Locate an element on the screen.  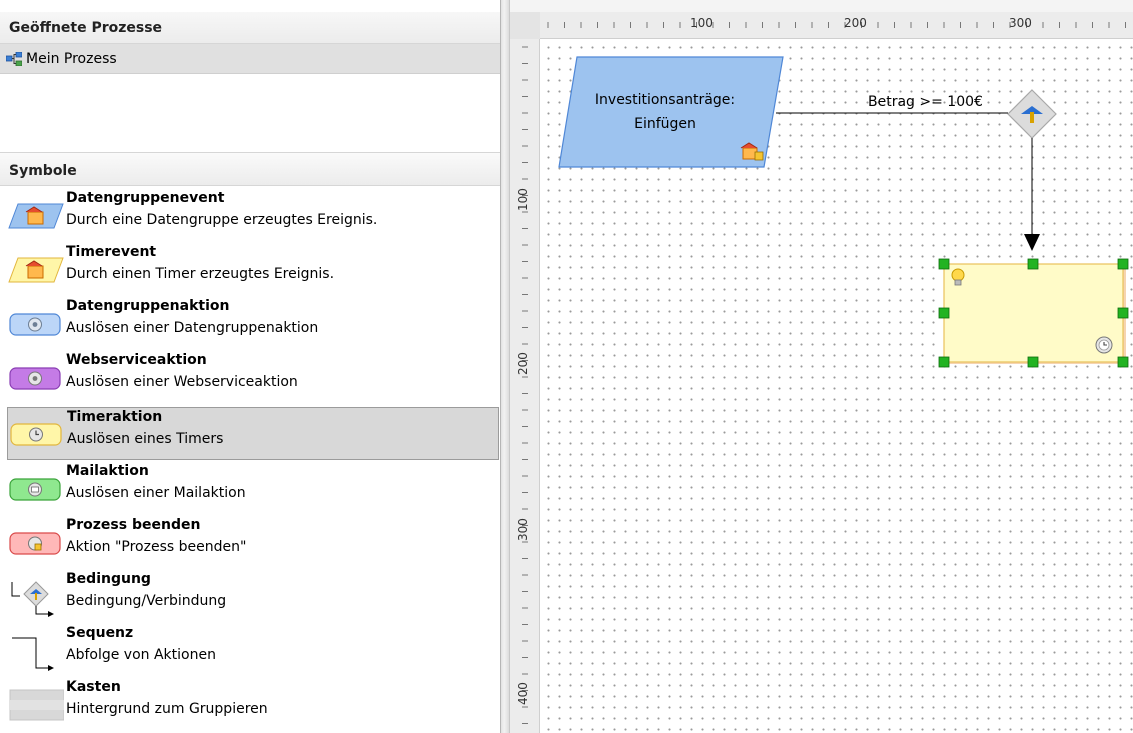
symbol-desc: Aktion "Prozess beenden" is located at coordinates (156, 547).